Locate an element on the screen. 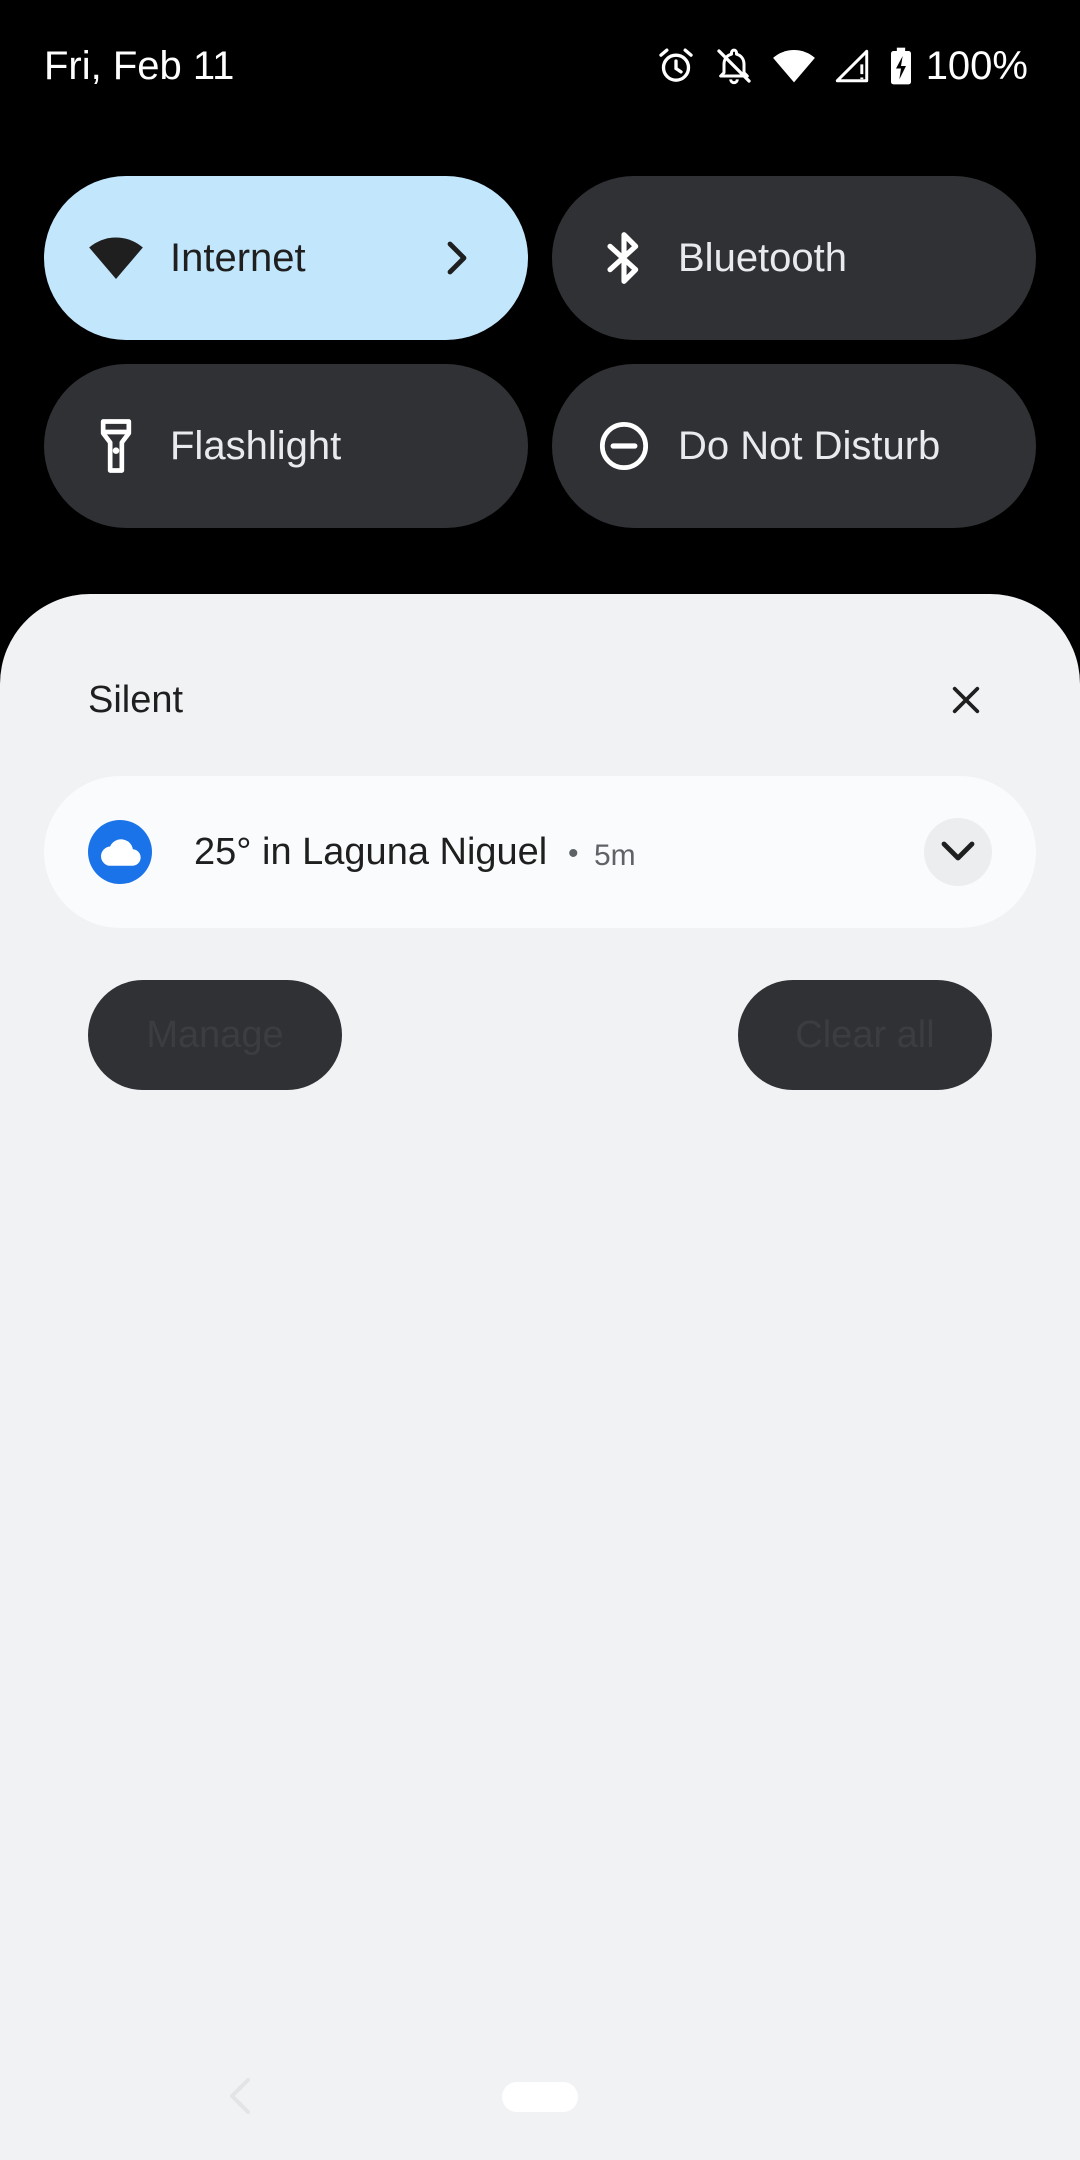  flashlight-icon is located at coordinates (116, 446).